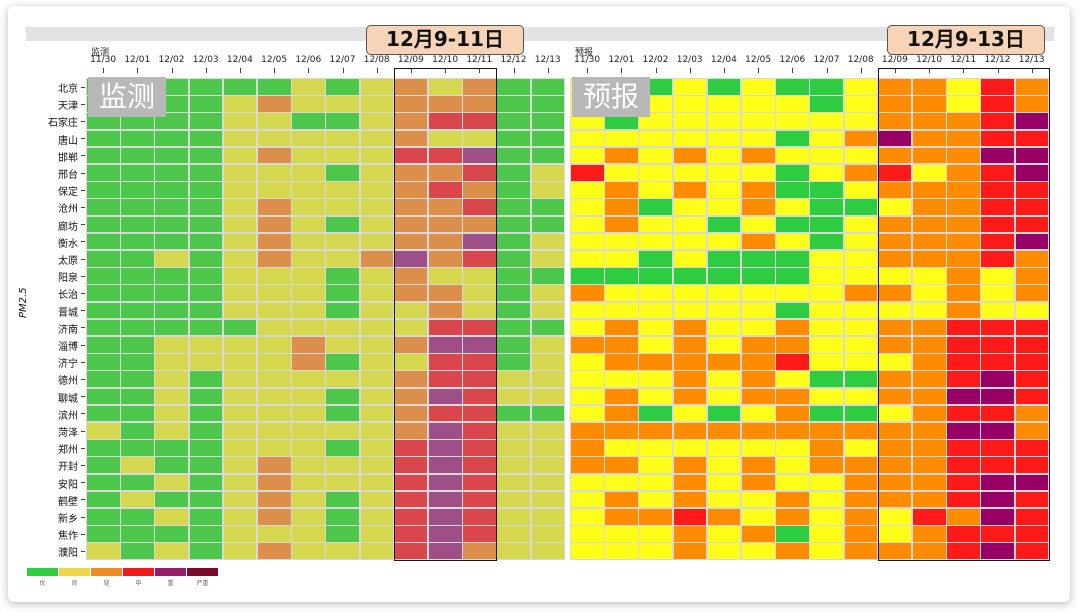  I want to click on city-label: 阳泉, so click(68, 279).